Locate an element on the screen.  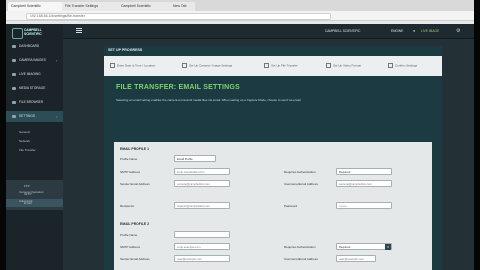
nav-live-imaging: LIVE IMAGING is located at coordinates (34, 74).